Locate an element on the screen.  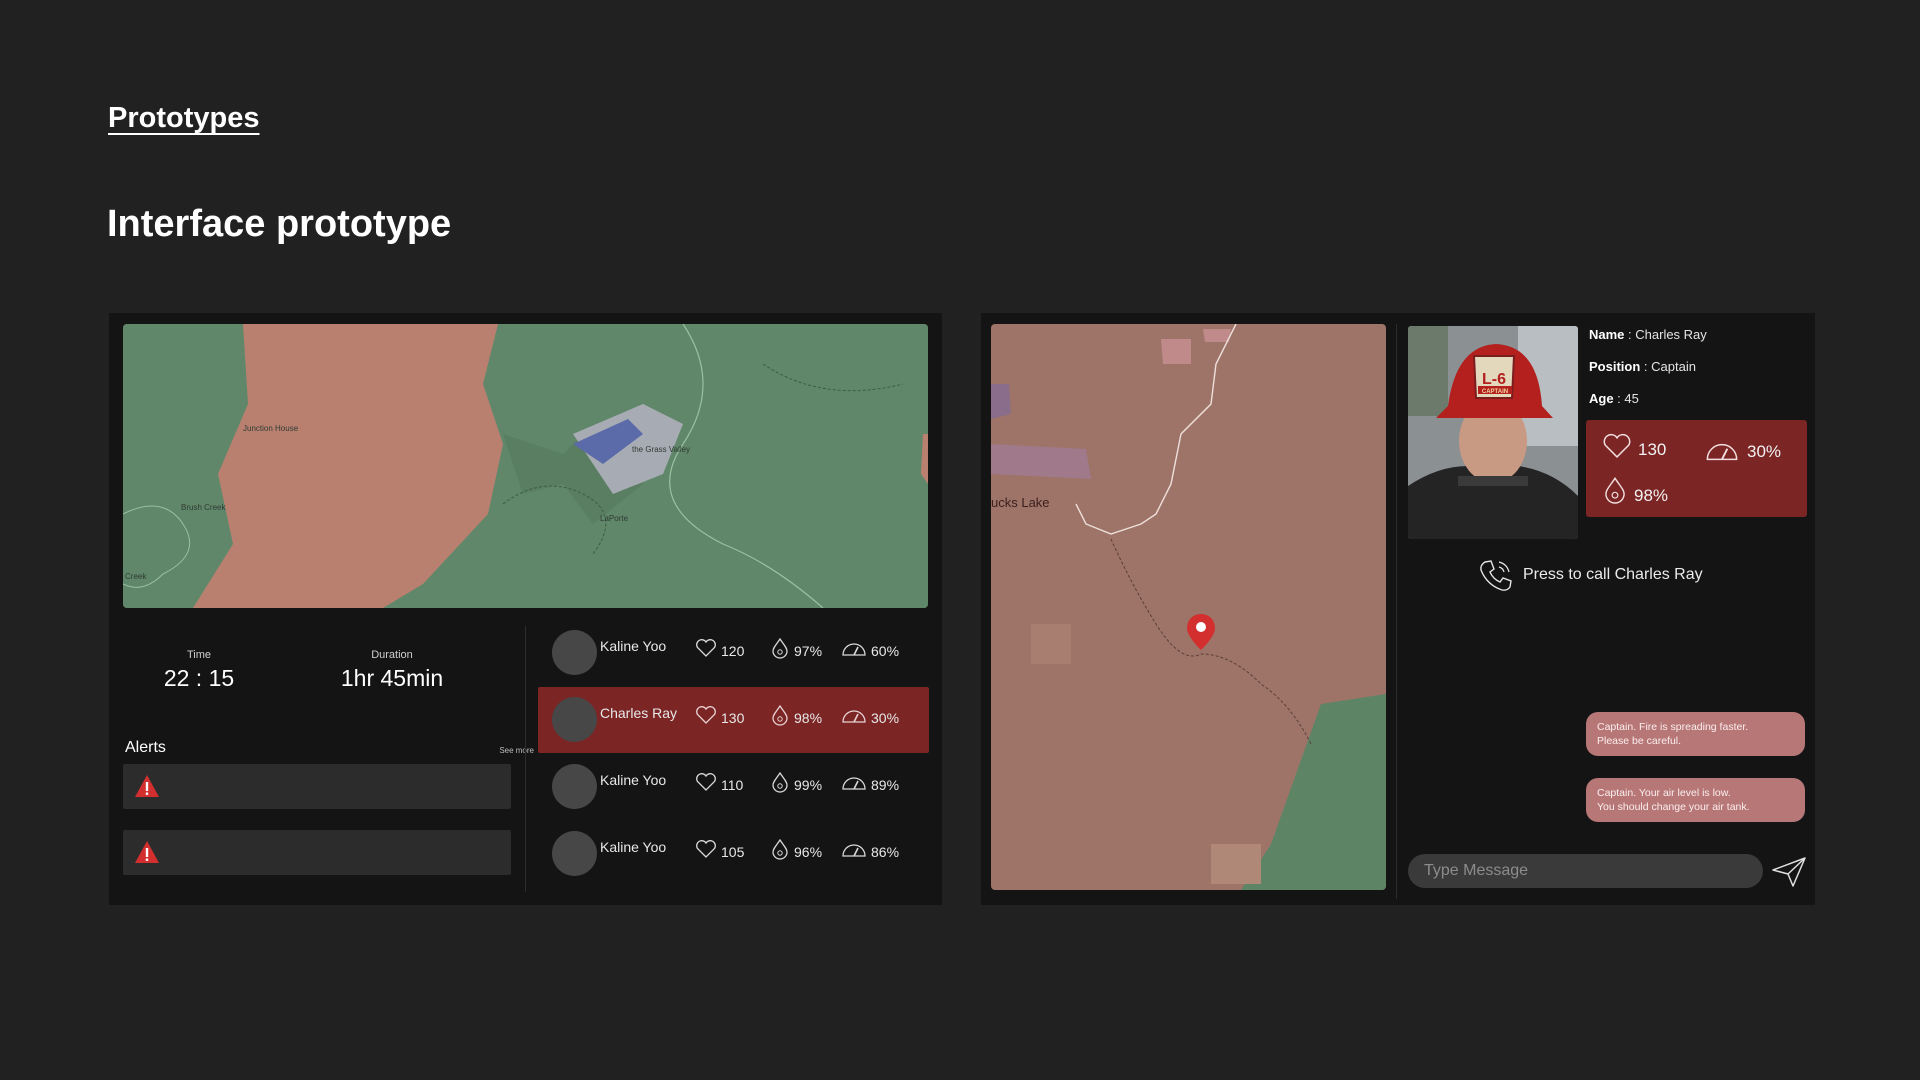
call-button: Press to call Charles Ray is located at coordinates (1590, 575).